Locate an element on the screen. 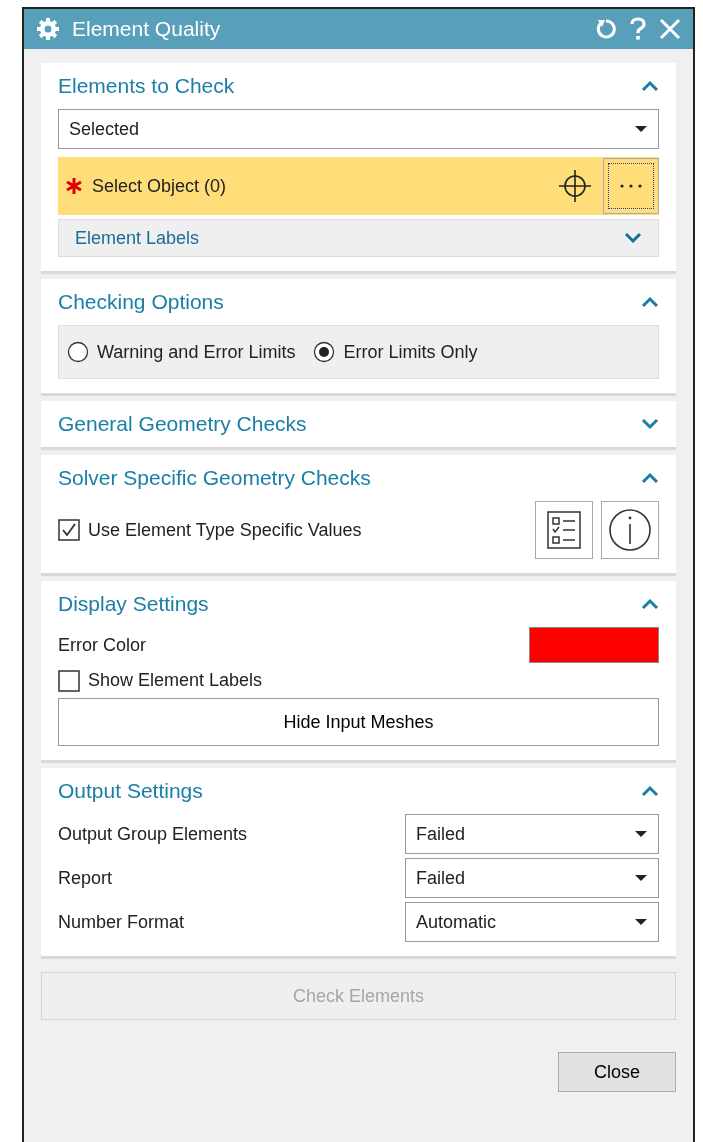 Image resolution: width=703 pixels, height=1142 pixels. close-button: Close is located at coordinates (617, 1072).